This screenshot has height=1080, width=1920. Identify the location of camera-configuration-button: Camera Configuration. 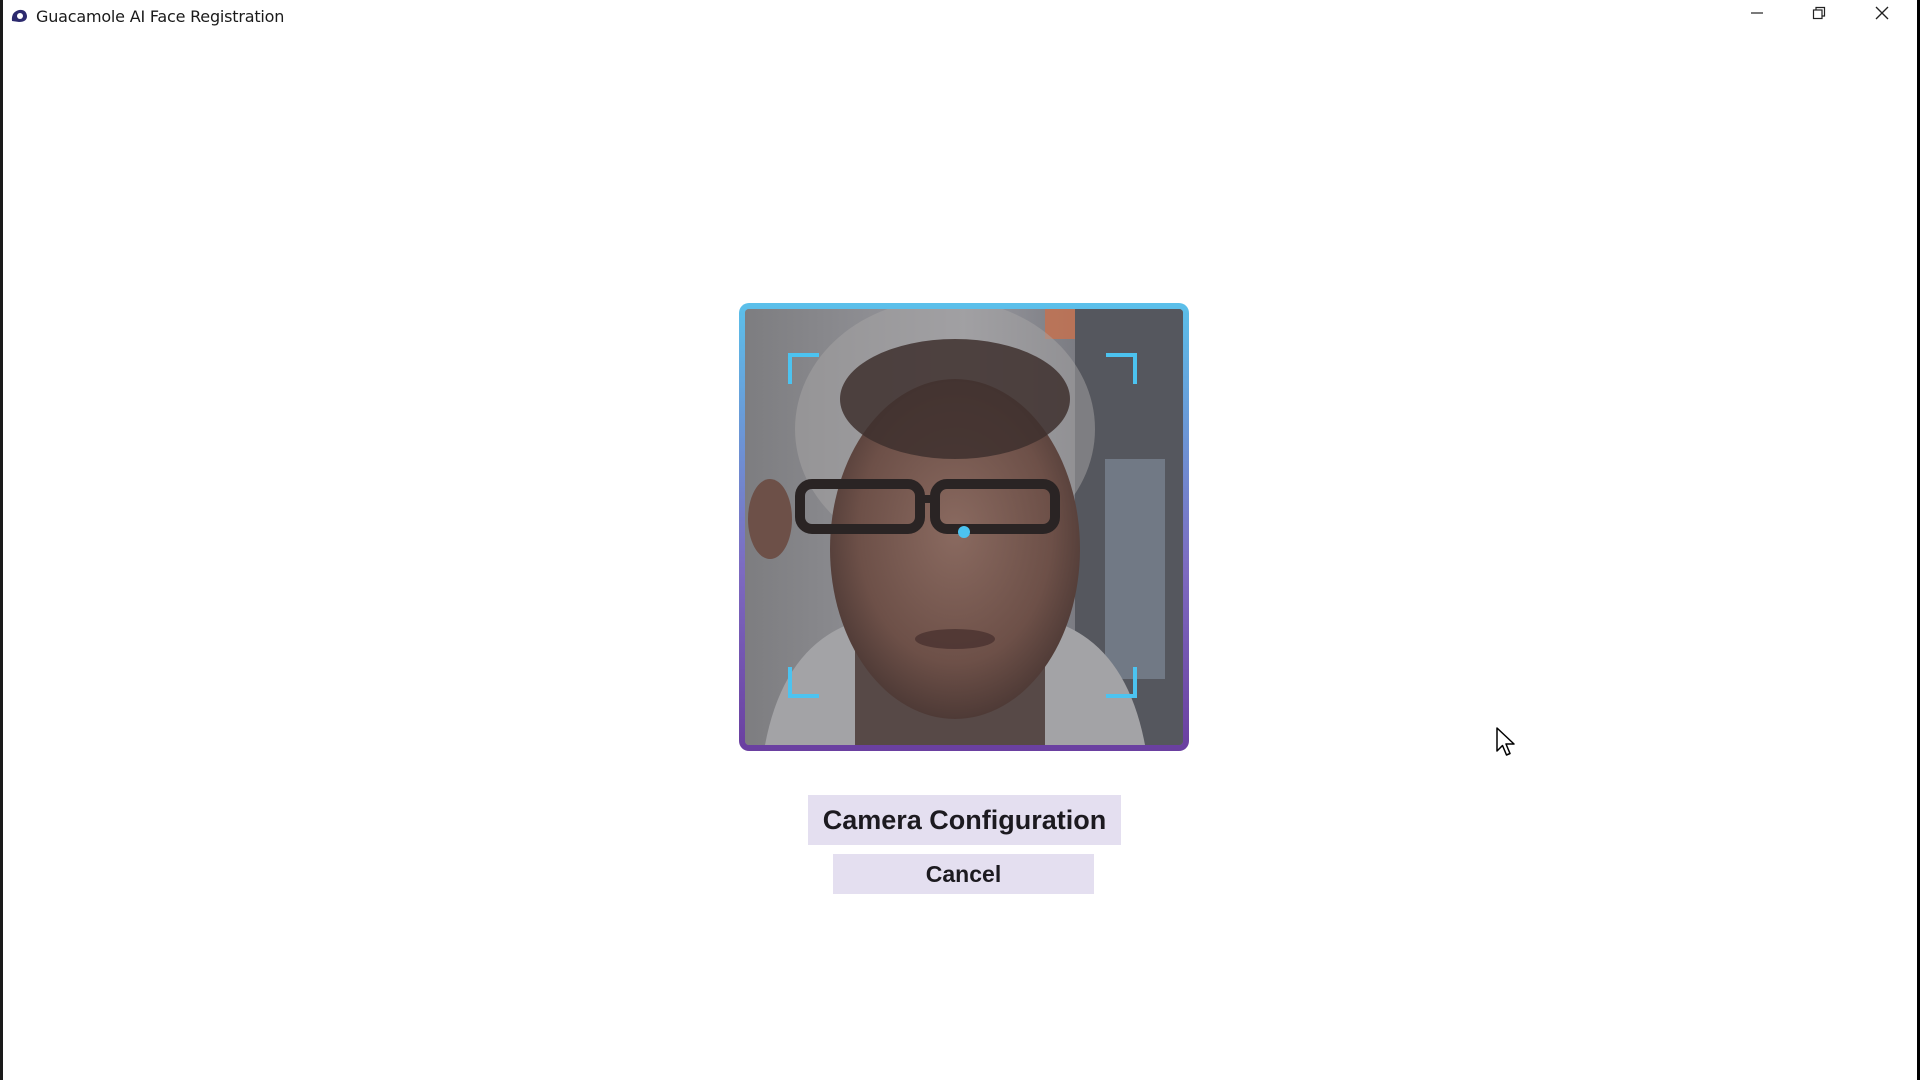
(964, 820).